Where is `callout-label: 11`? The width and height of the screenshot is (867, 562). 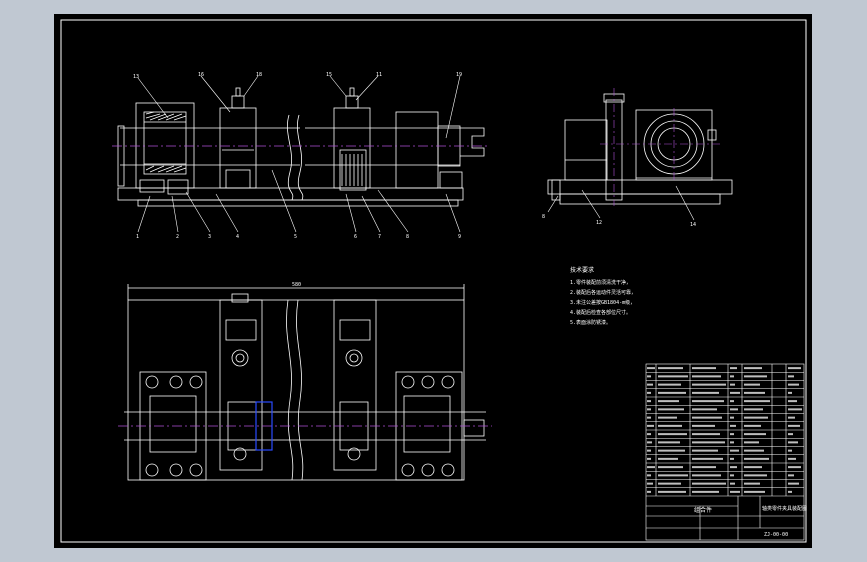 callout-label: 11 is located at coordinates (379, 75).